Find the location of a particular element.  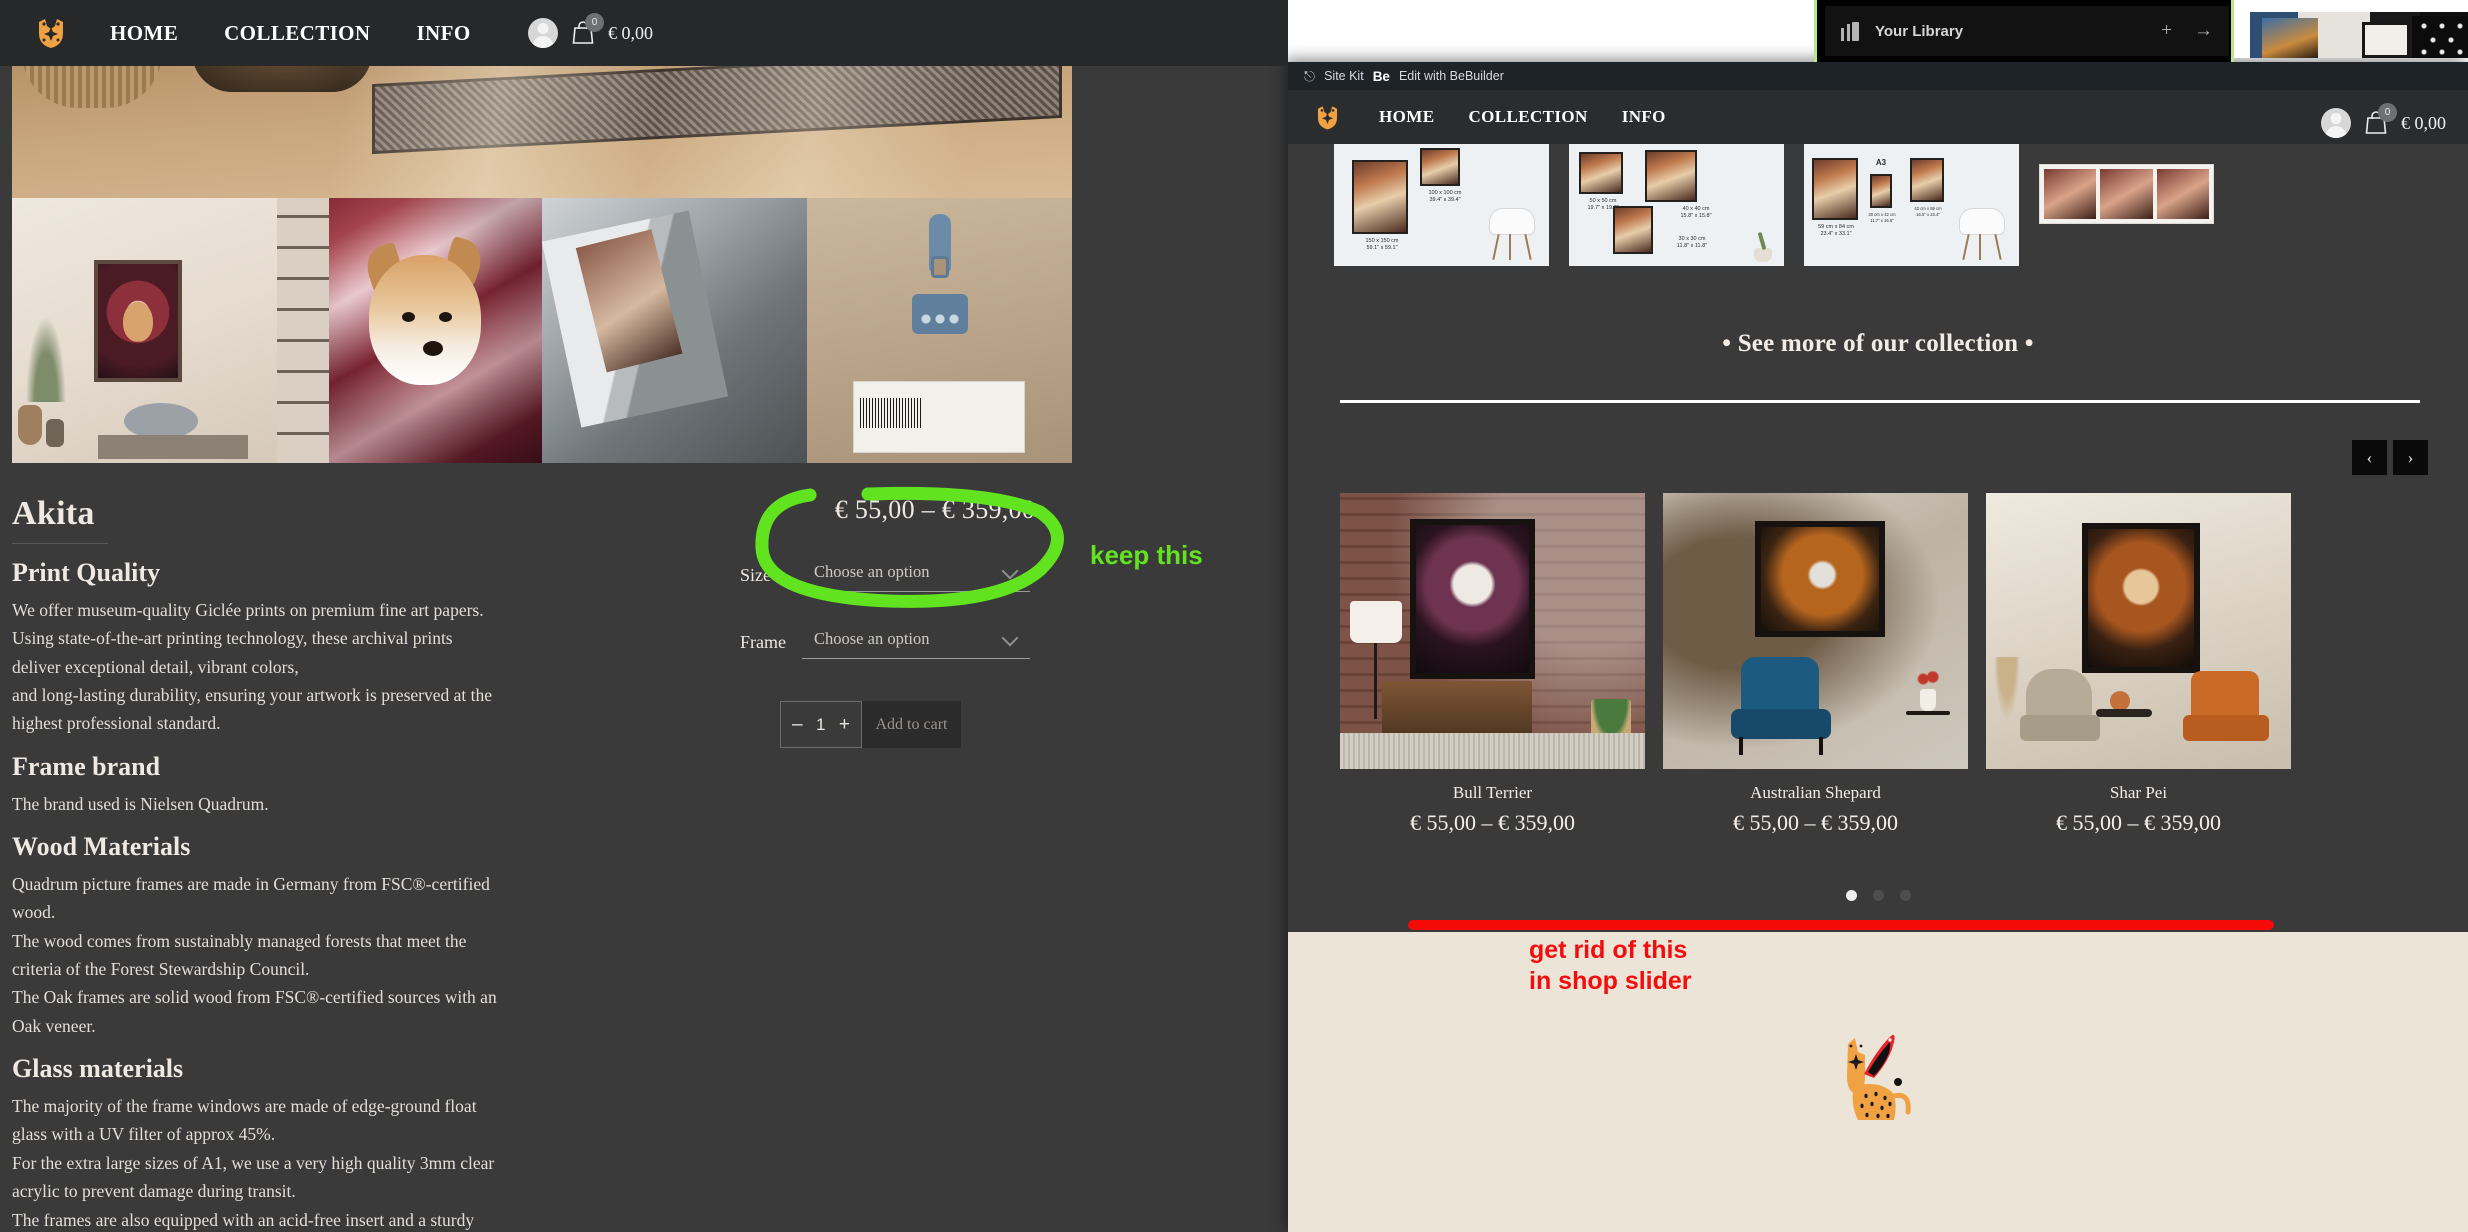

variation-label-frame: Frame is located at coordinates (763, 641).